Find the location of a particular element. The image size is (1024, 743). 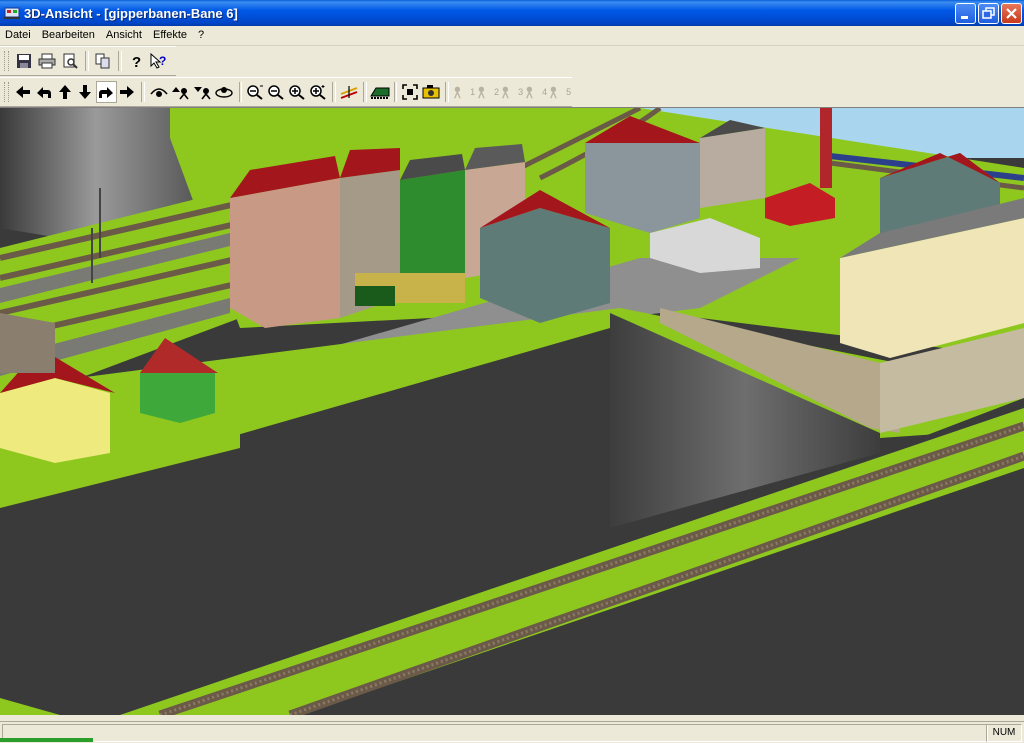

turn-left-button is located at coordinates (44, 92).